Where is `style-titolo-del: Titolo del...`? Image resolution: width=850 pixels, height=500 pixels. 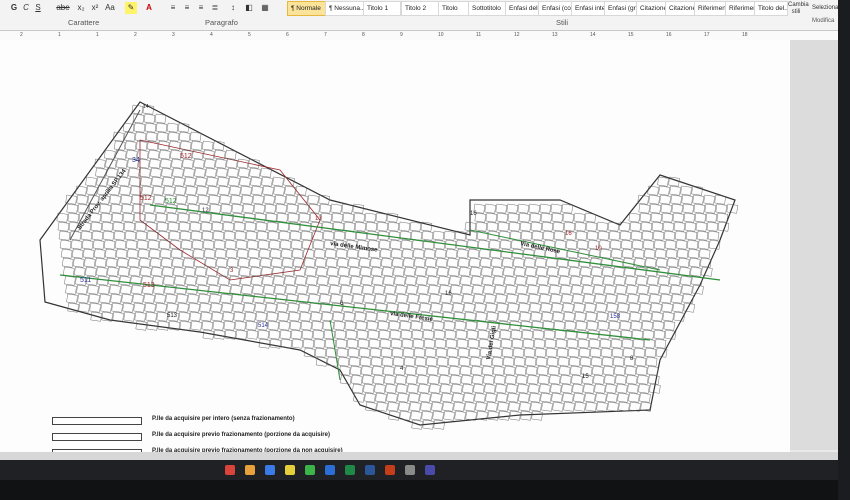 style-titolo-del: Titolo del... is located at coordinates (771, 8).